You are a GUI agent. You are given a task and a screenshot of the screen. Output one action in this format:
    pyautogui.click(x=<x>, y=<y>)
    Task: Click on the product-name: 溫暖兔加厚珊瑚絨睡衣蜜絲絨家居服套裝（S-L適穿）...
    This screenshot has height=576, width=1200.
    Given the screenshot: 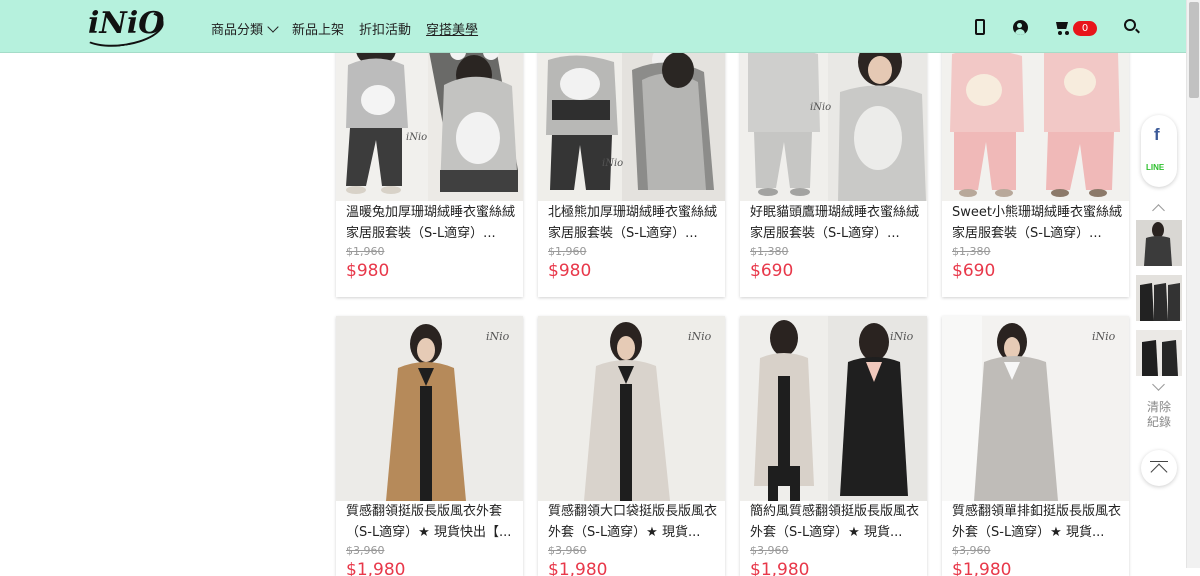 What is the action you would take?
    pyautogui.click(x=431, y=223)
    